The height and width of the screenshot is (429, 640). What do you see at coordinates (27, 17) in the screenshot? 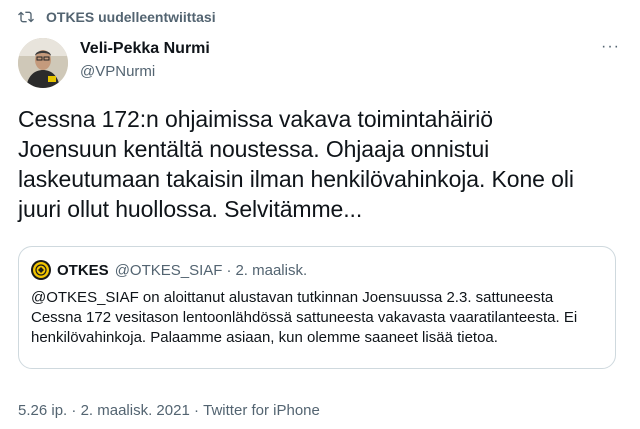
I see `retweet-icon` at bounding box center [27, 17].